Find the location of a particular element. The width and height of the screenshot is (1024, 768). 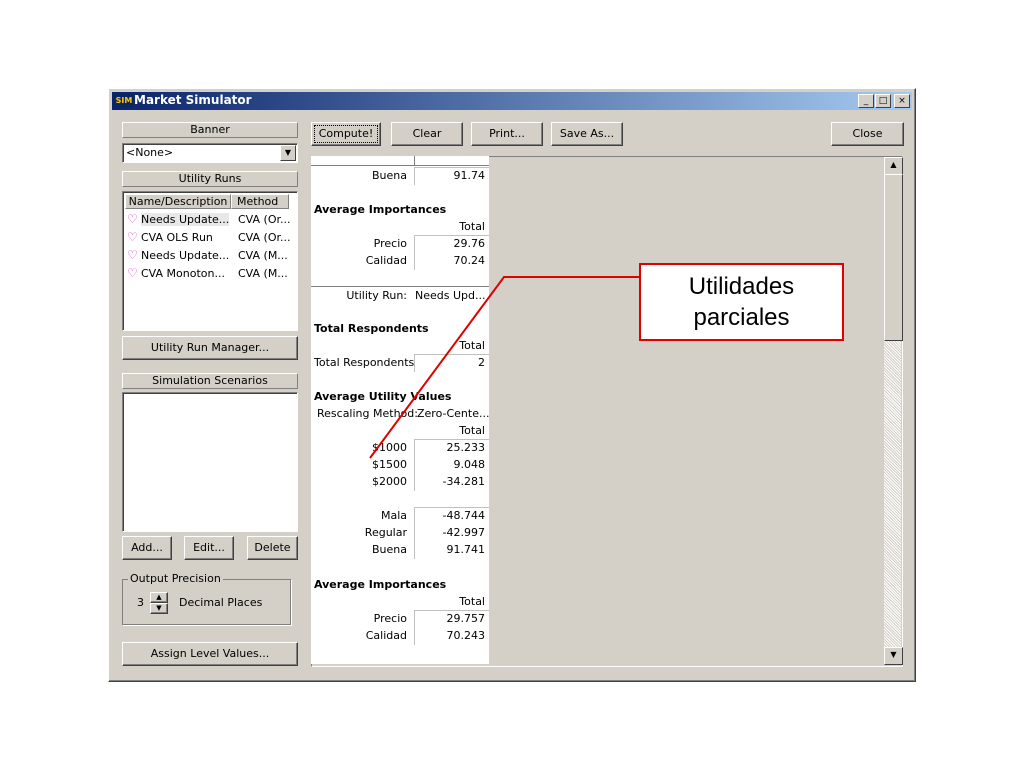

row-label: $2000 is located at coordinates (389, 481).